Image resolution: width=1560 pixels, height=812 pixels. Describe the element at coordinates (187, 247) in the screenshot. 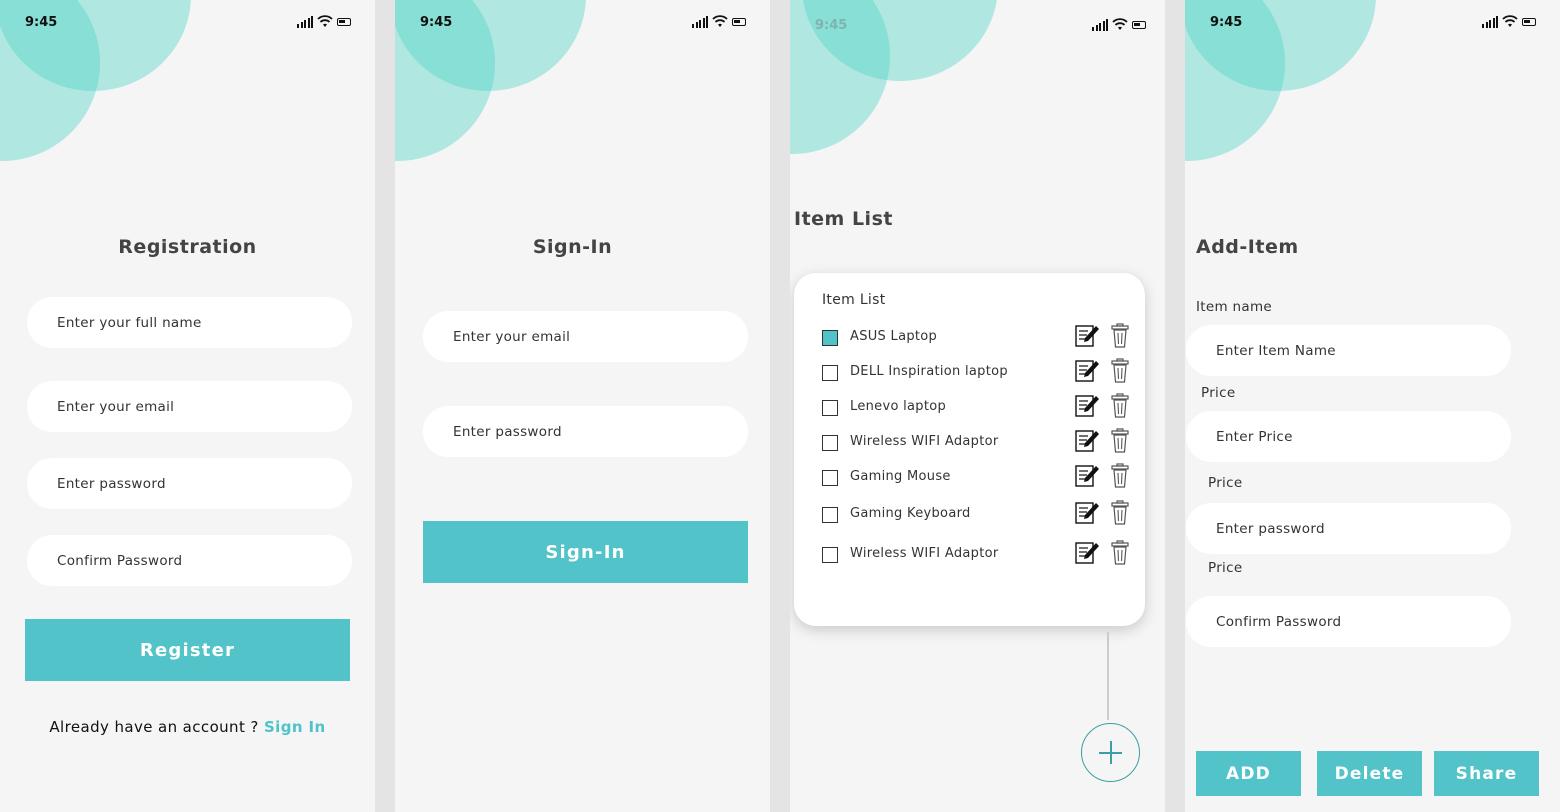

I see `page-title: Registration` at that location.